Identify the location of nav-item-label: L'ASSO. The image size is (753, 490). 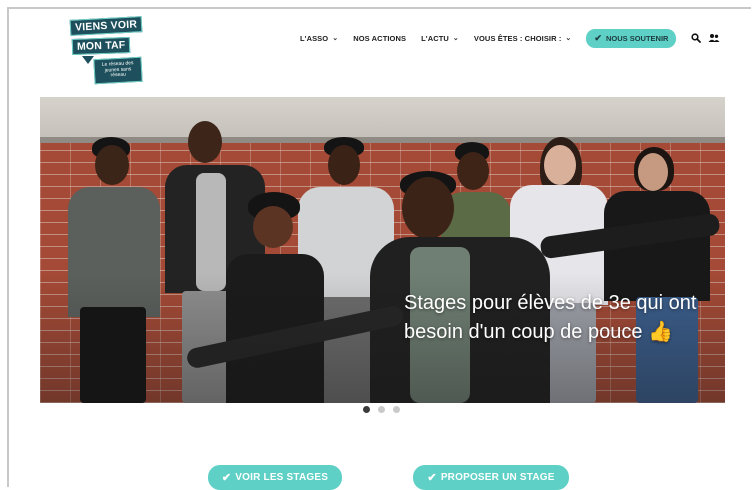
(314, 38).